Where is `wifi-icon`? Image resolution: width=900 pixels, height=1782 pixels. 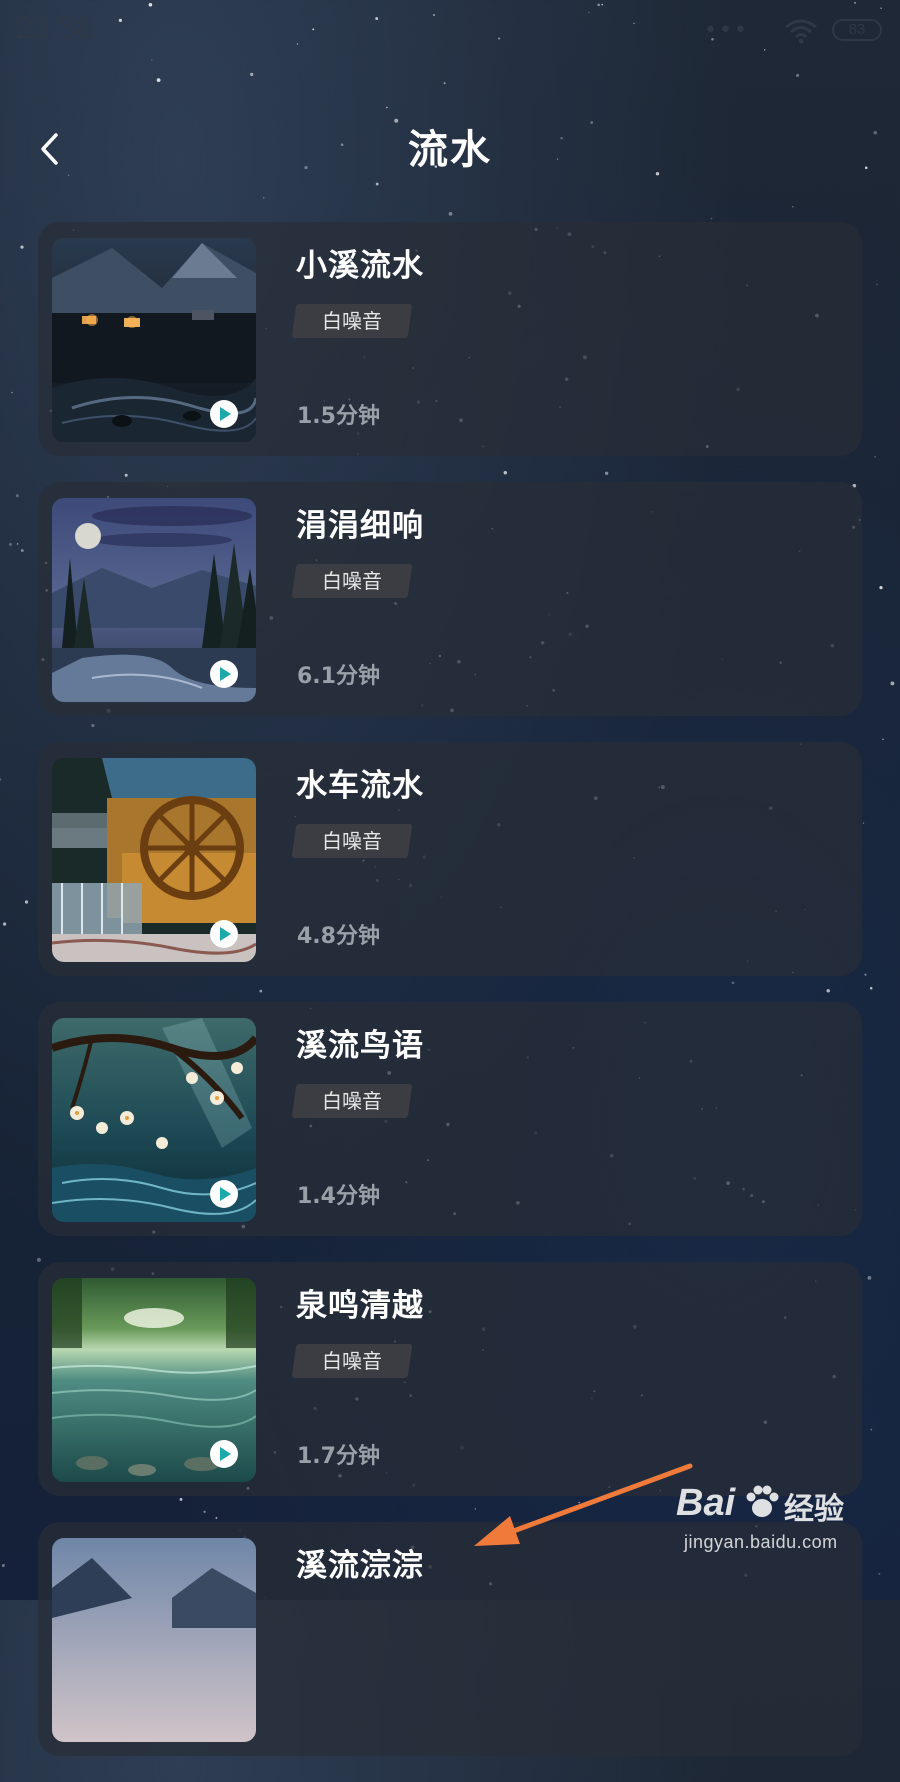 wifi-icon is located at coordinates (801, 31).